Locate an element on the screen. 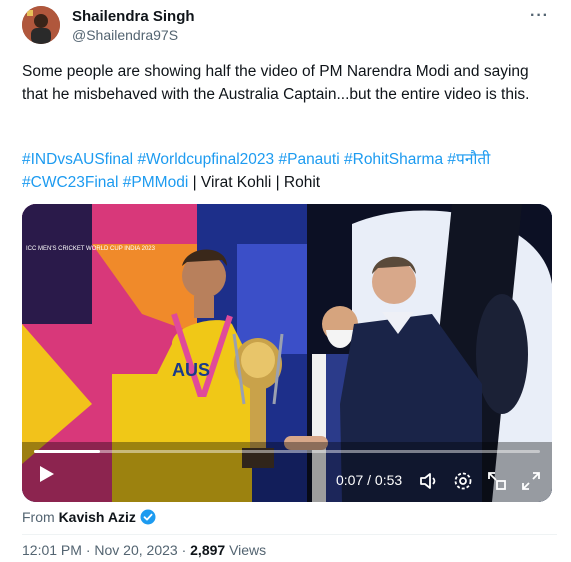 This screenshot has height=562, width=571. from-name: Kavish Aziz is located at coordinates (97, 517).